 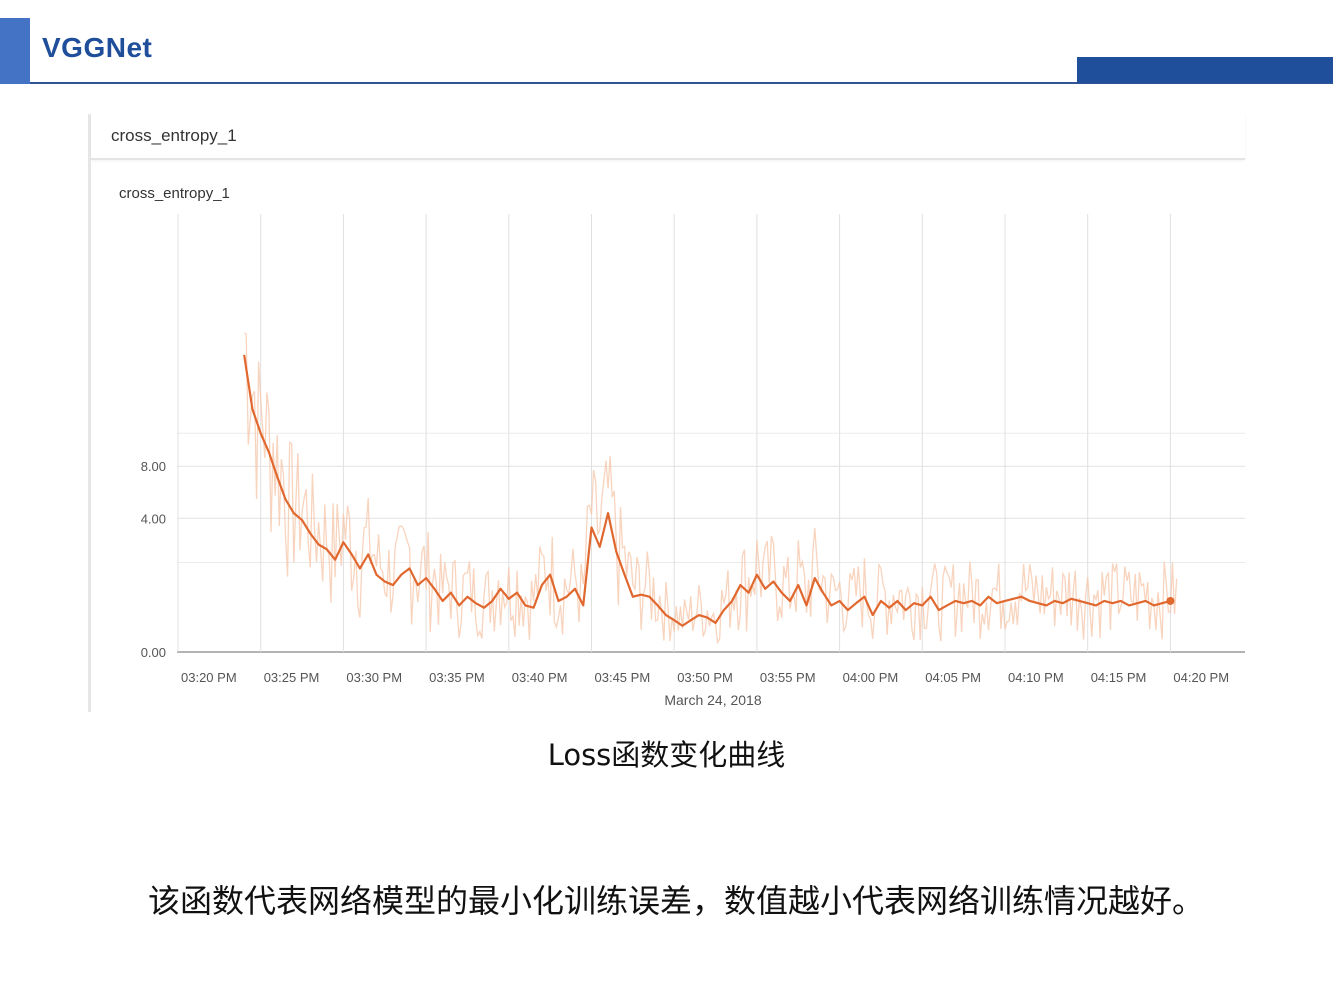 What do you see at coordinates (871, 677) in the screenshot?
I see `x-tick-label: 04:00 PM` at bounding box center [871, 677].